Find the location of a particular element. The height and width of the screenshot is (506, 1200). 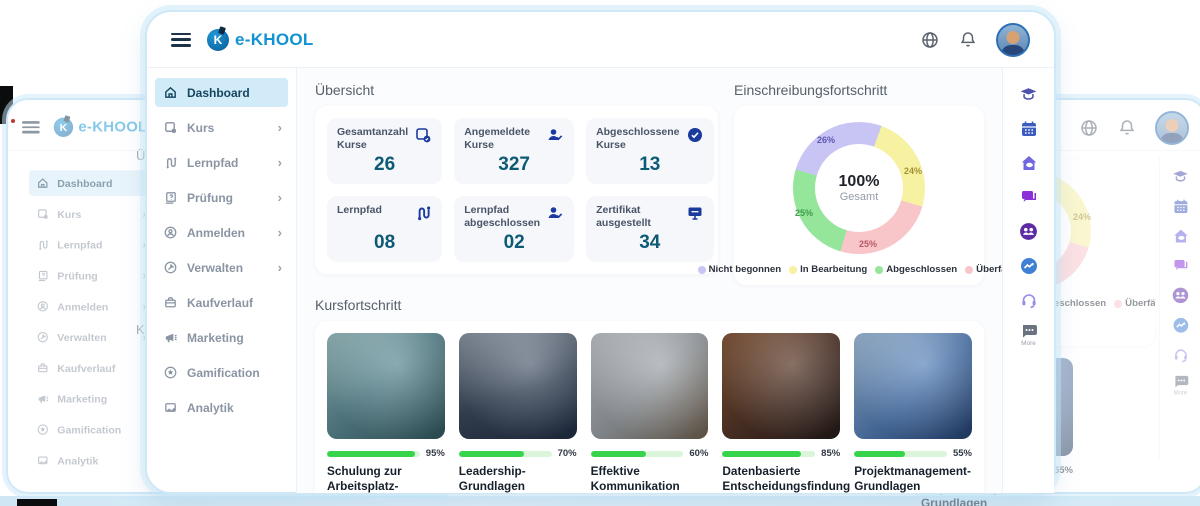

legend-in-bearbeitung: In Bearbeitung is located at coordinates (828, 269).